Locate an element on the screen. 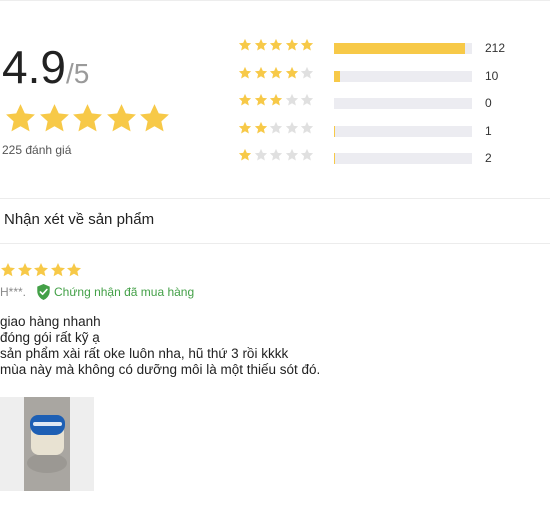 Image resolution: width=550 pixels, height=506 pixels. rating-row-3: 0 is located at coordinates (388, 101).